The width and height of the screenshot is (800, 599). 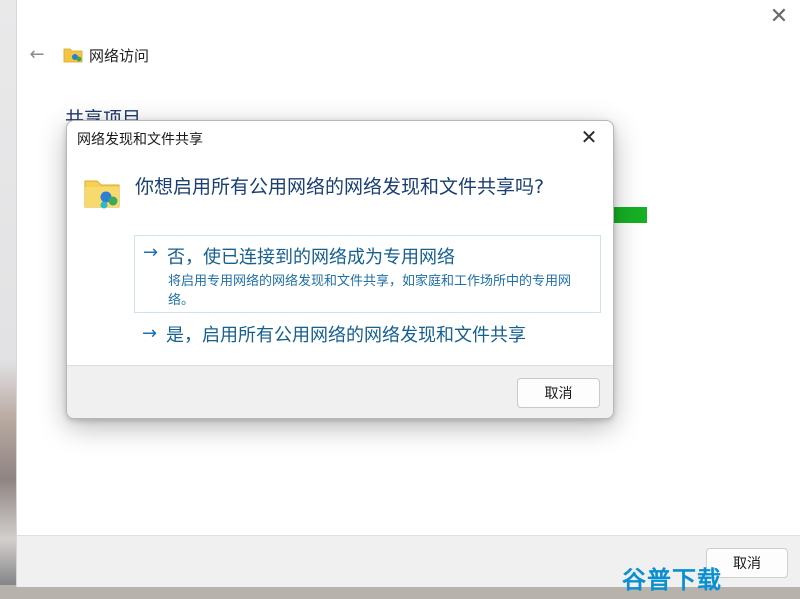 What do you see at coordinates (37, 55) in the screenshot?
I see `back-arrow-icon: ←` at bounding box center [37, 55].